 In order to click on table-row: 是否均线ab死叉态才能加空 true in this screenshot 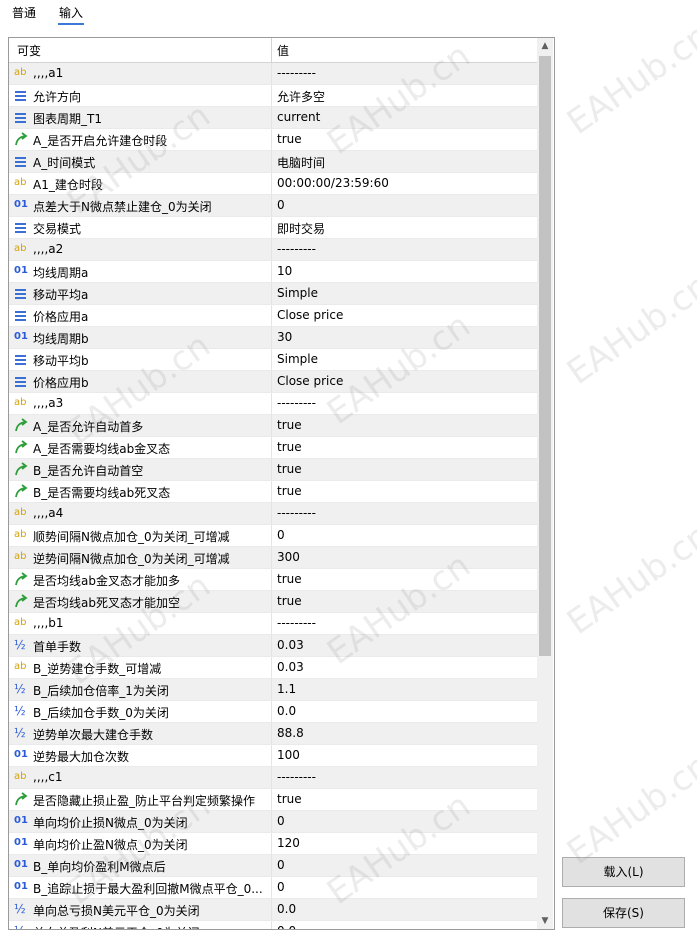, I will do `click(273, 602)`.